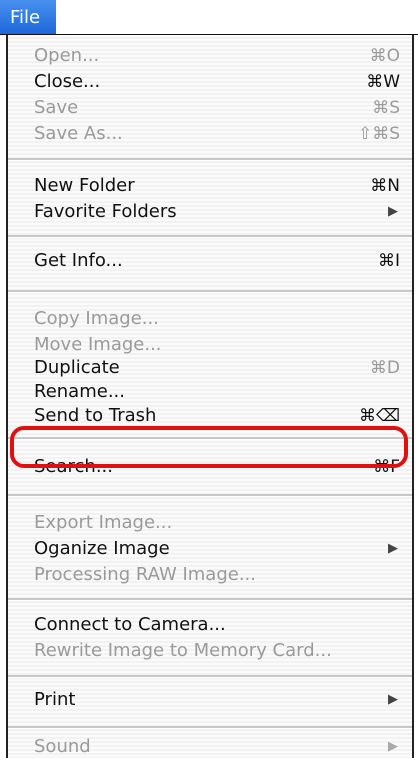 This screenshot has height=758, width=418. I want to click on menu-item-label: Send to Trash, so click(95, 415).